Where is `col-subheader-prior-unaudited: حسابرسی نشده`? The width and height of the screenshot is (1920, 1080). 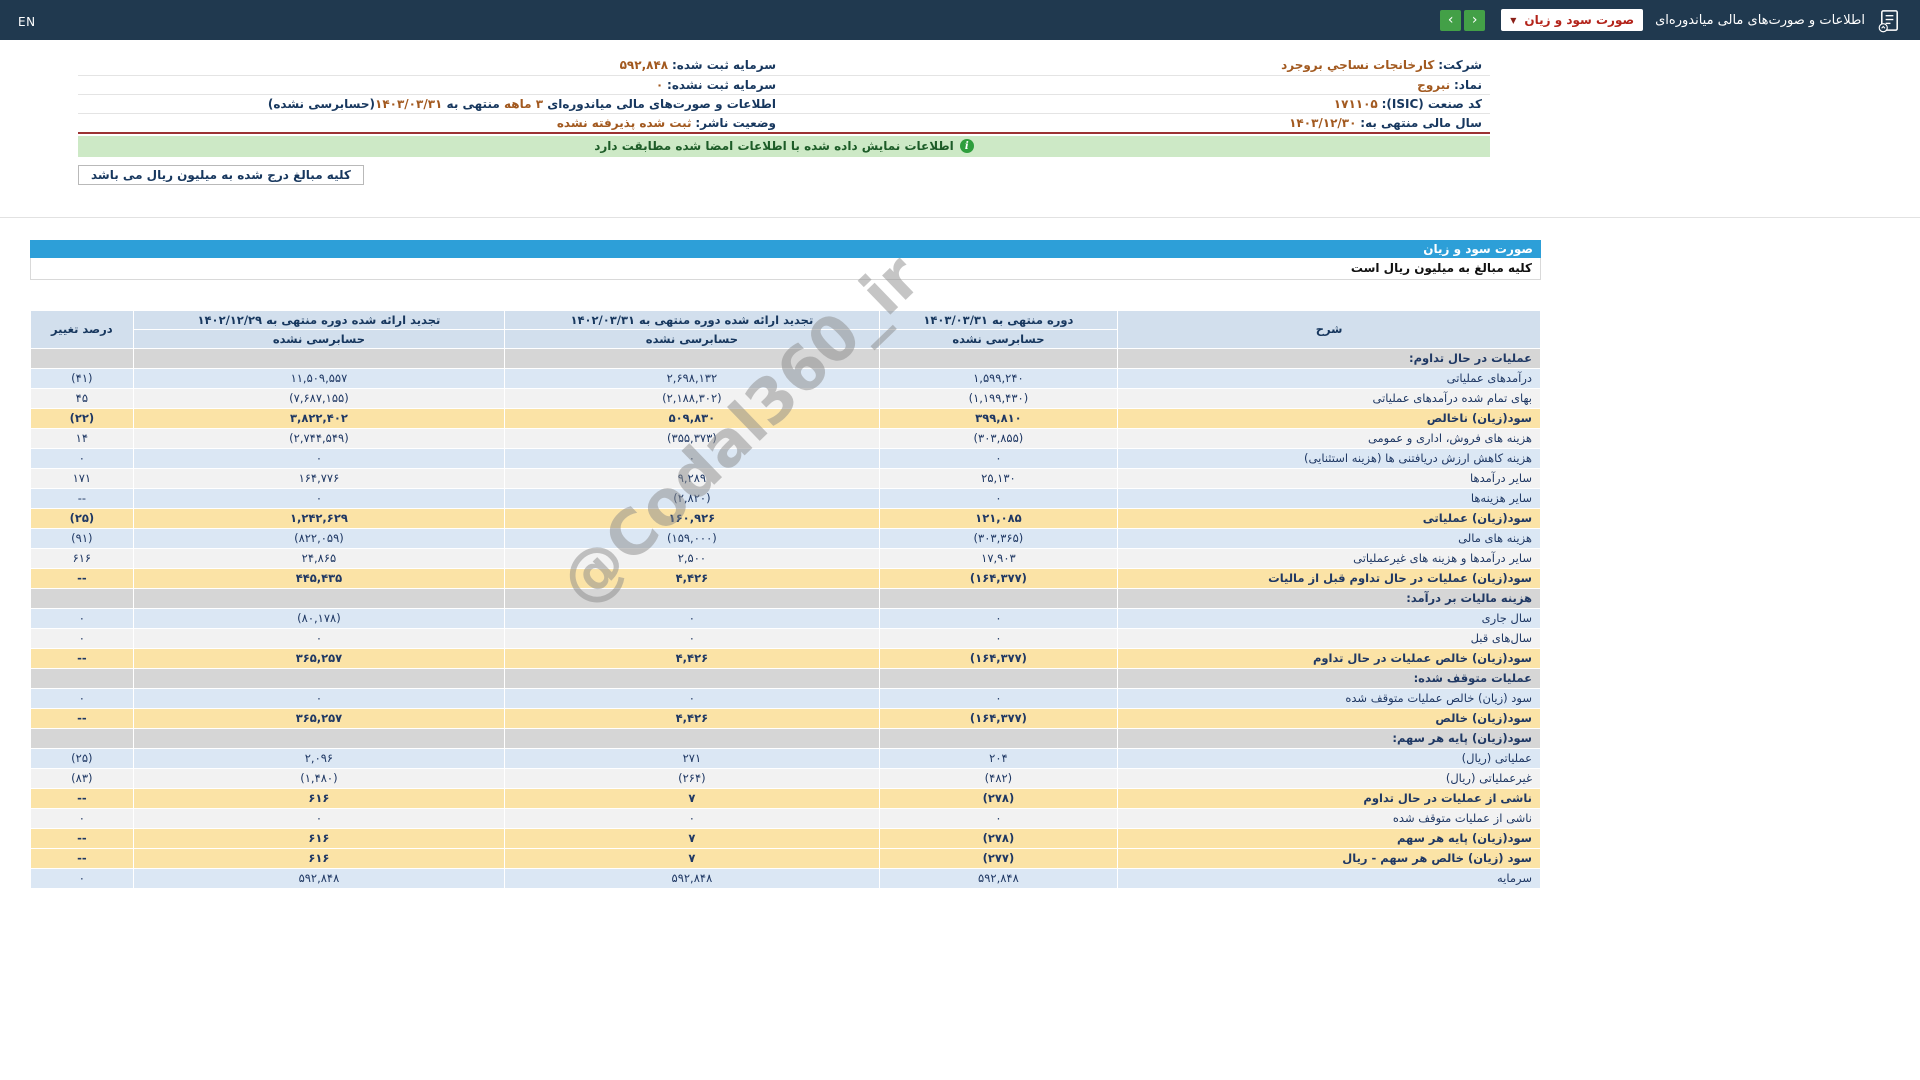
col-subheader-prior-unaudited: حسابرسی نشده is located at coordinates (692, 338).